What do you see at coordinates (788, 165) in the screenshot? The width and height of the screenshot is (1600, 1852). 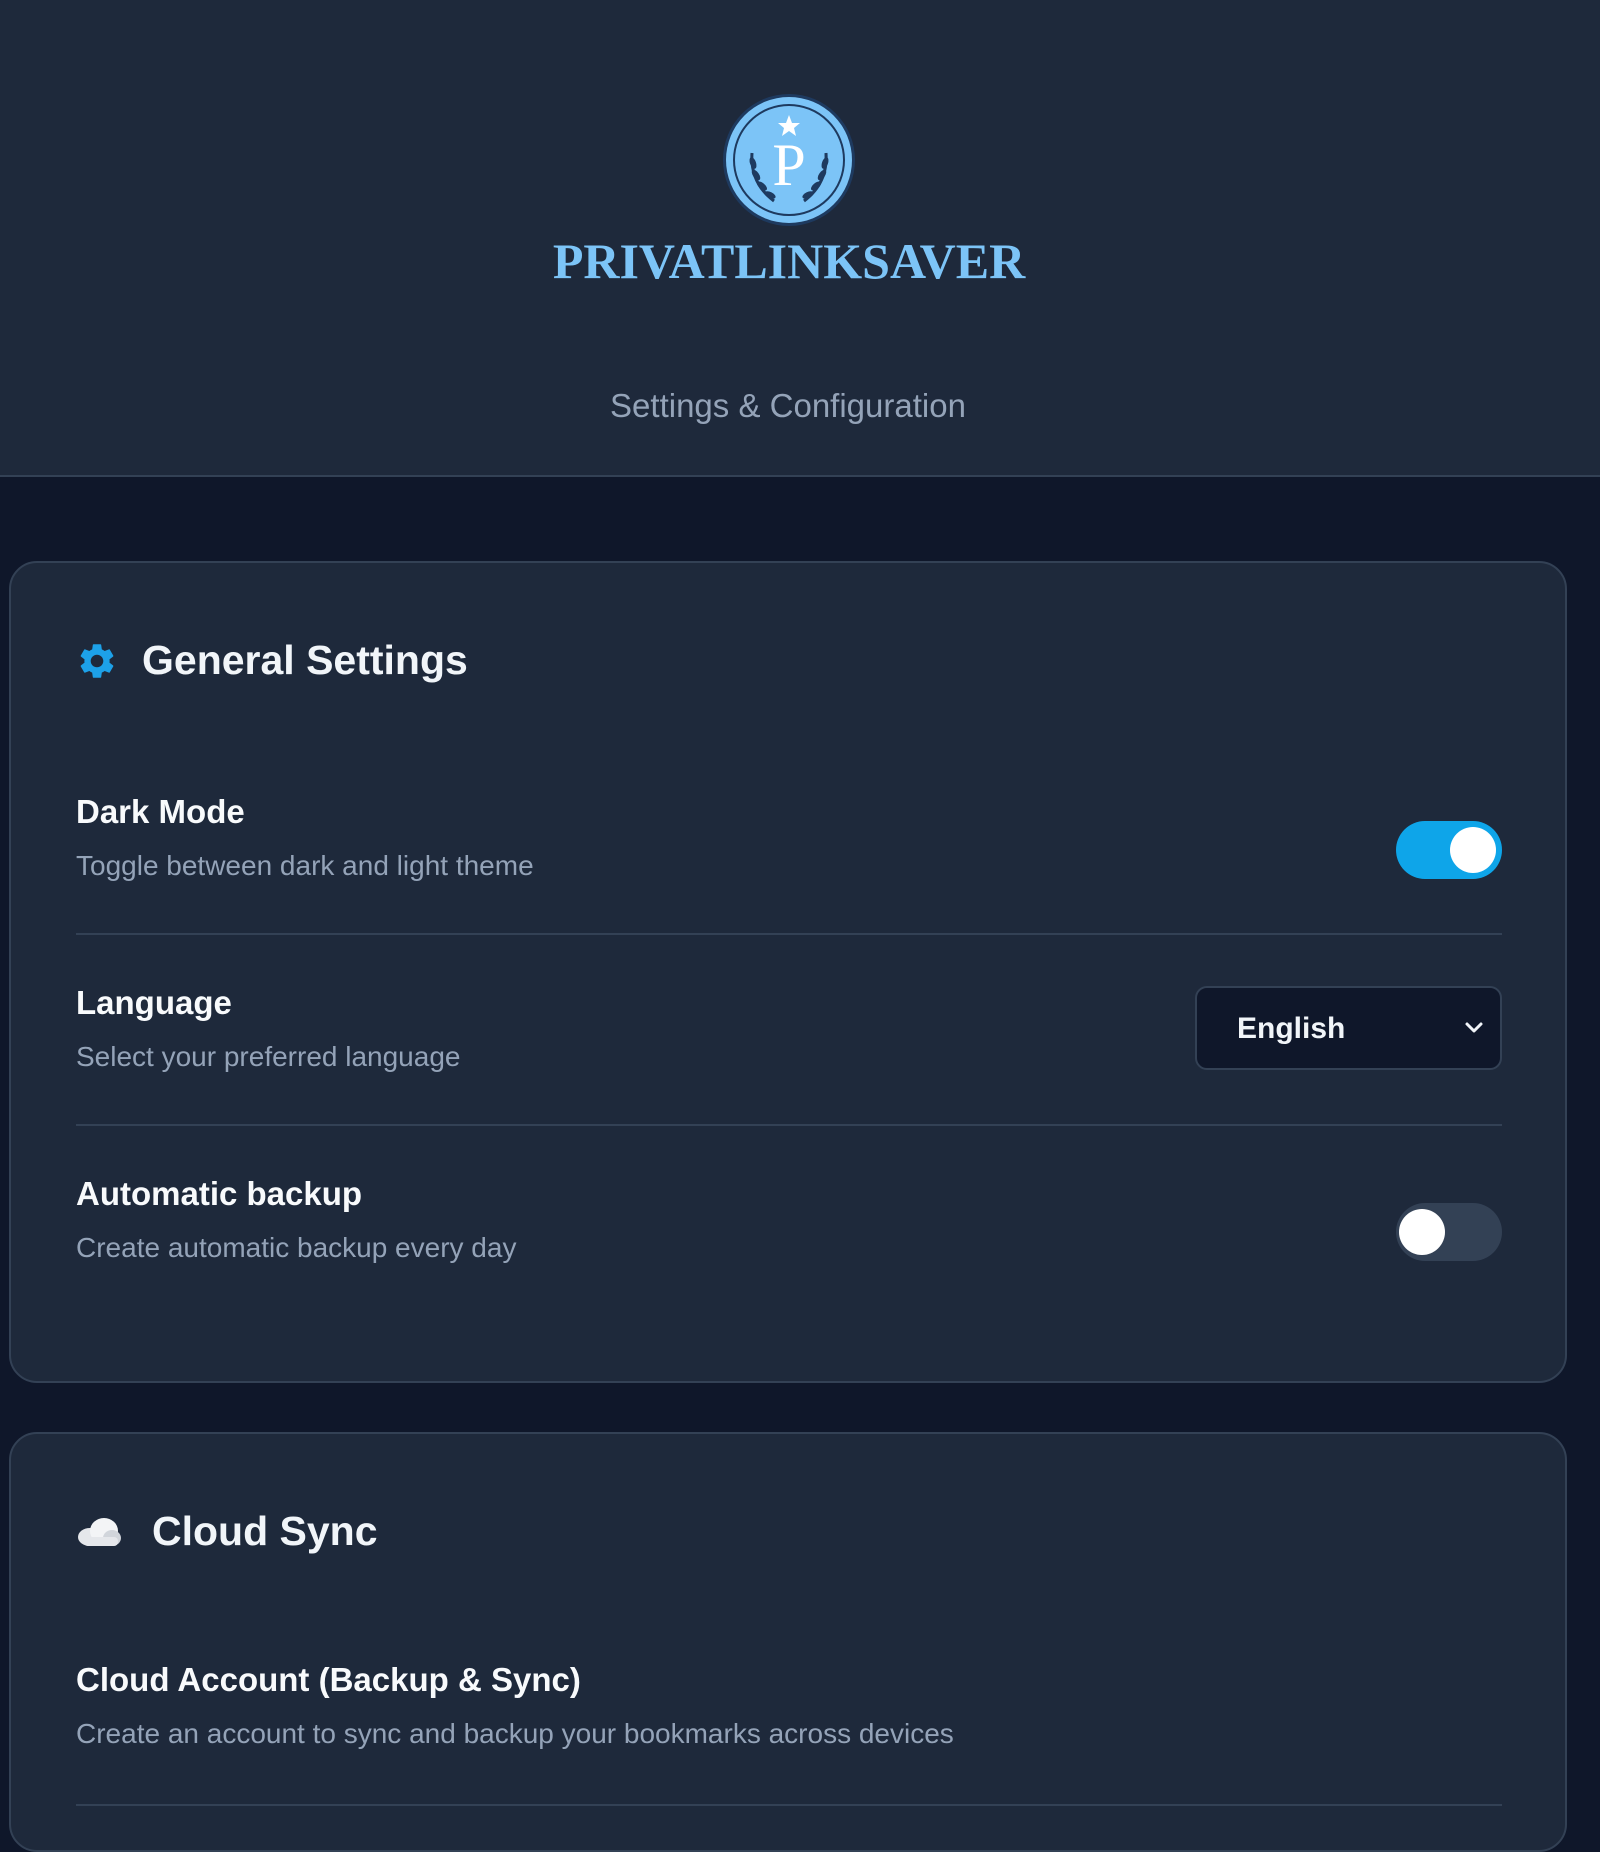 I see `logo-letter: P` at bounding box center [788, 165].